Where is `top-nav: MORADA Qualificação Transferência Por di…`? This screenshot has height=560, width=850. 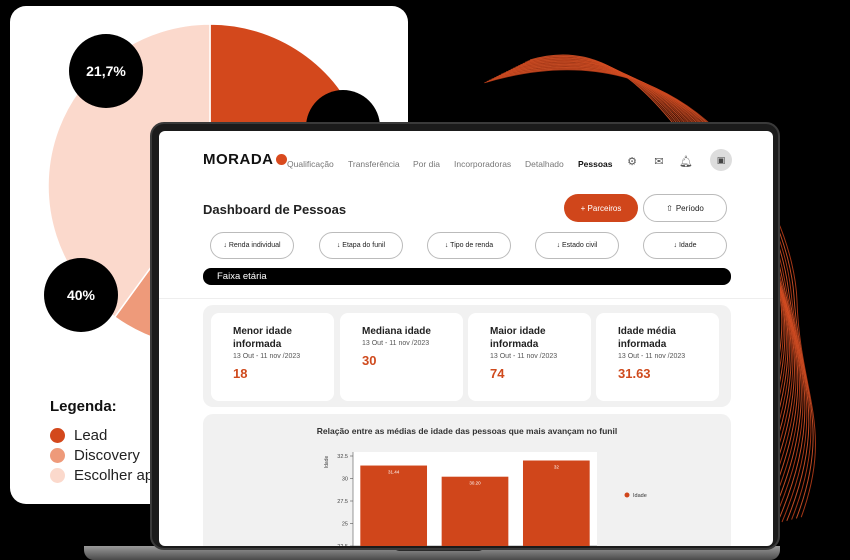
top-nav: MORADA Qualificação Transferência Por di… is located at coordinates (466, 159).